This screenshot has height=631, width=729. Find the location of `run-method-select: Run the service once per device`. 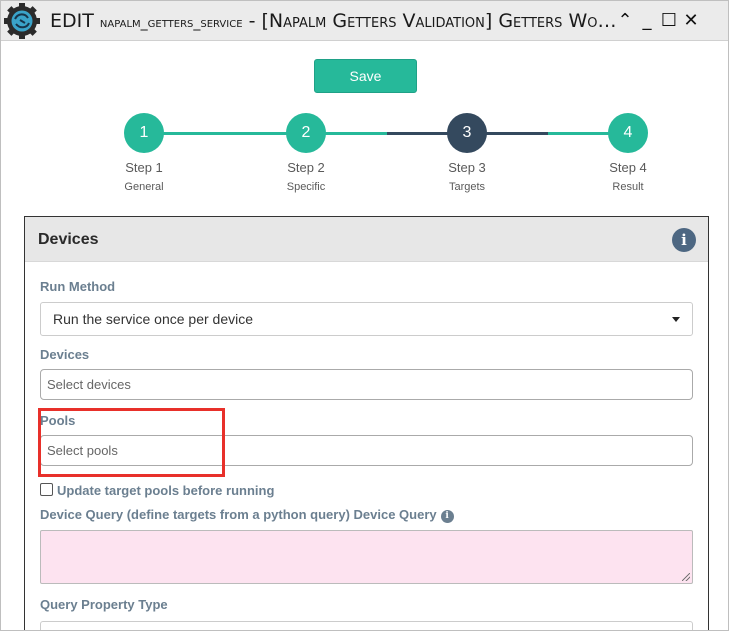

run-method-select: Run the service once per device is located at coordinates (366, 319).